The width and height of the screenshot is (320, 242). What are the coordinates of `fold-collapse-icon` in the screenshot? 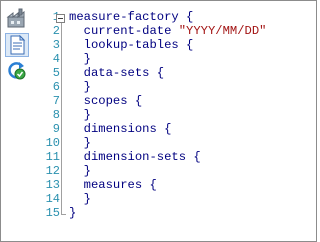 It's located at (60, 18).